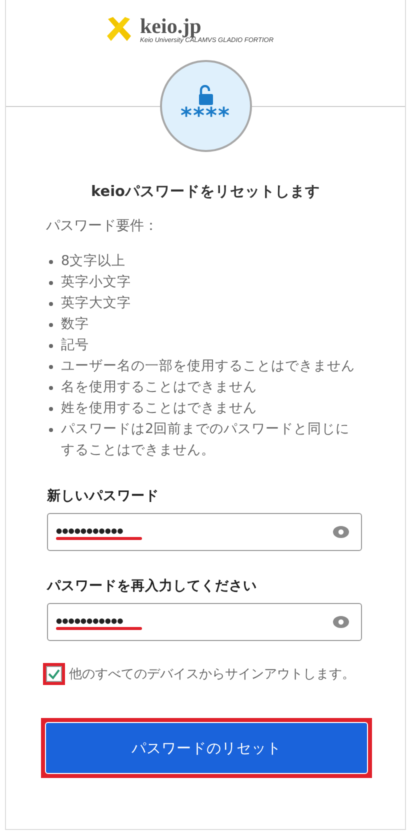  What do you see at coordinates (152, 586) in the screenshot?
I see `field-label: パスワードを再入力してください` at bounding box center [152, 586].